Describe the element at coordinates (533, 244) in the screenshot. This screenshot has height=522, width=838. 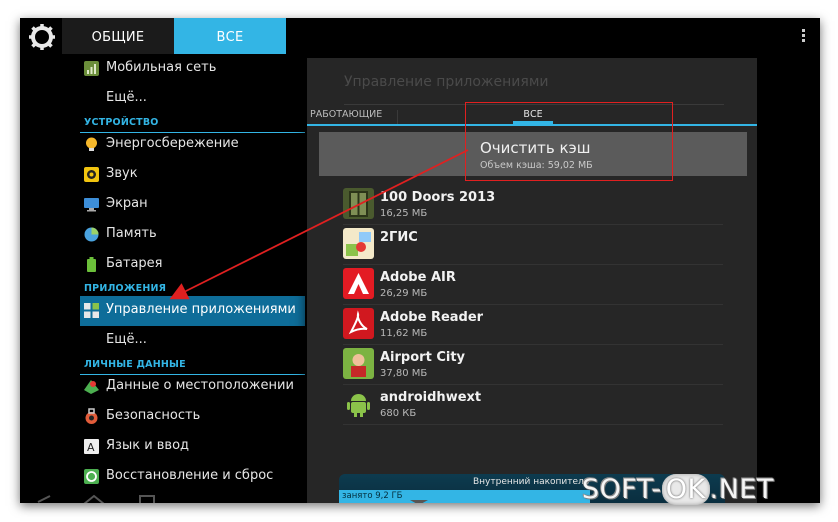
I see `app-list-item: 2ГИС` at that location.